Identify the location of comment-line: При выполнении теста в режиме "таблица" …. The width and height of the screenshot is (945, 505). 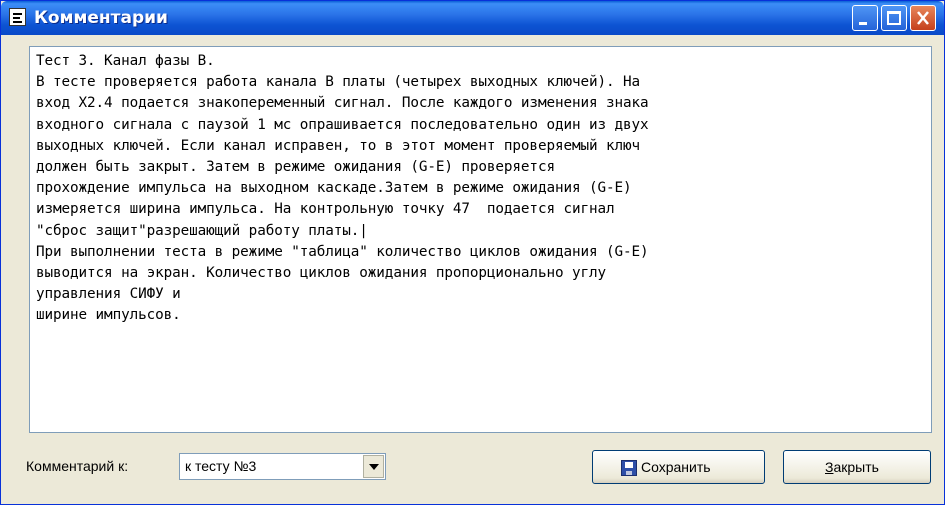
(342, 251).